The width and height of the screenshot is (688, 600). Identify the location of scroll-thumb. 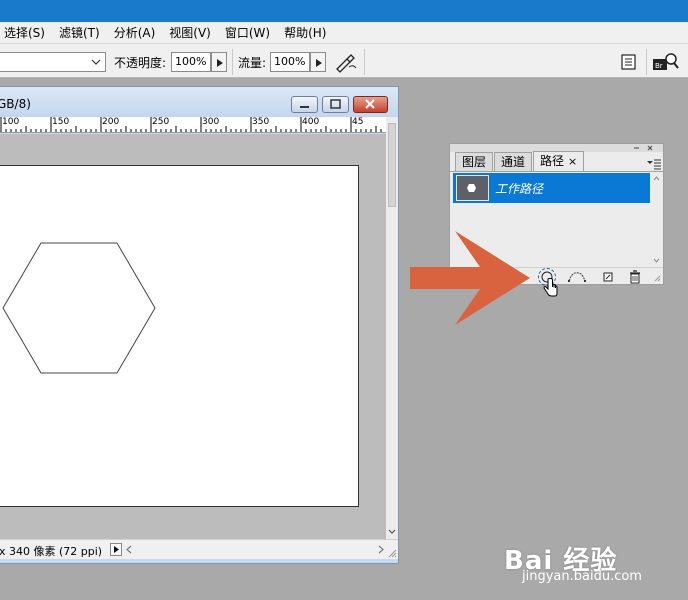
(392, 165).